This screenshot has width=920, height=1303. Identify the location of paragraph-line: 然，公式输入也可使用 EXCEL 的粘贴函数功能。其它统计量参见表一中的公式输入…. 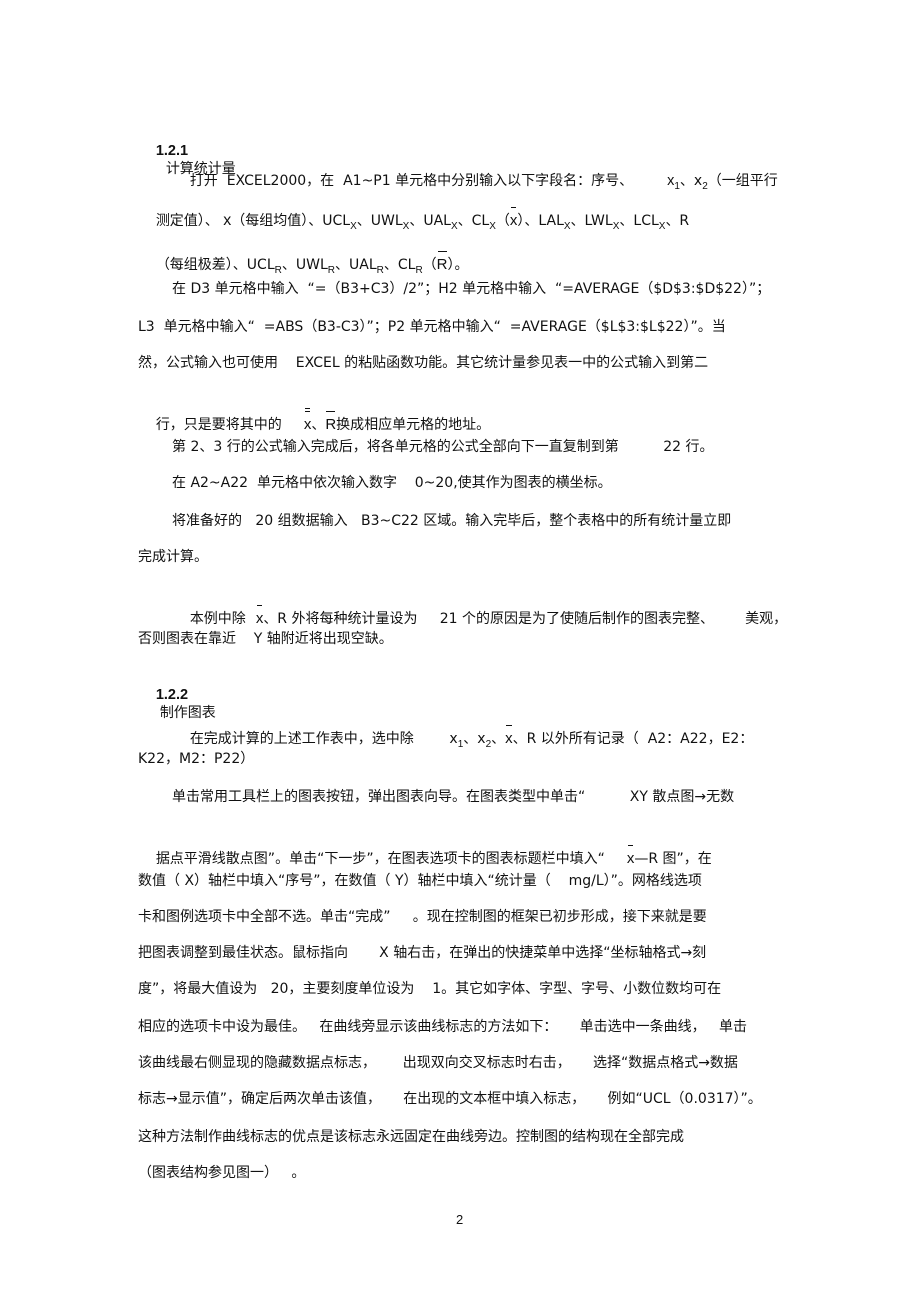
(423, 363).